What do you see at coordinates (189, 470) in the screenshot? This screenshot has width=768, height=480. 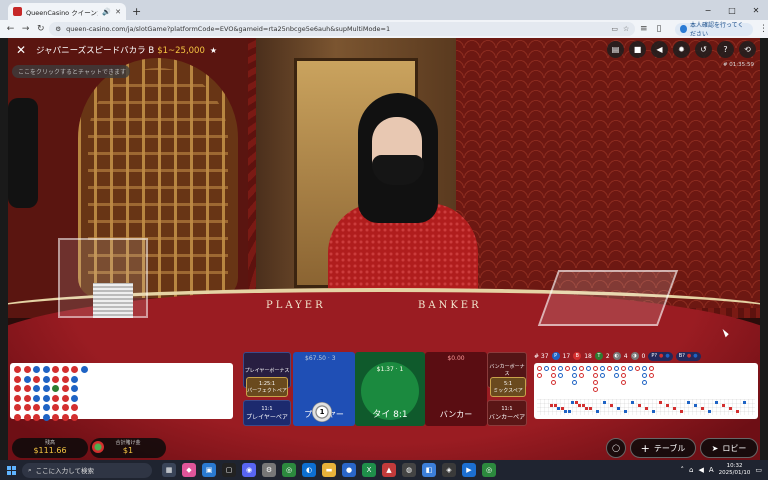 I see `copilot-icon: ◆` at bounding box center [189, 470].